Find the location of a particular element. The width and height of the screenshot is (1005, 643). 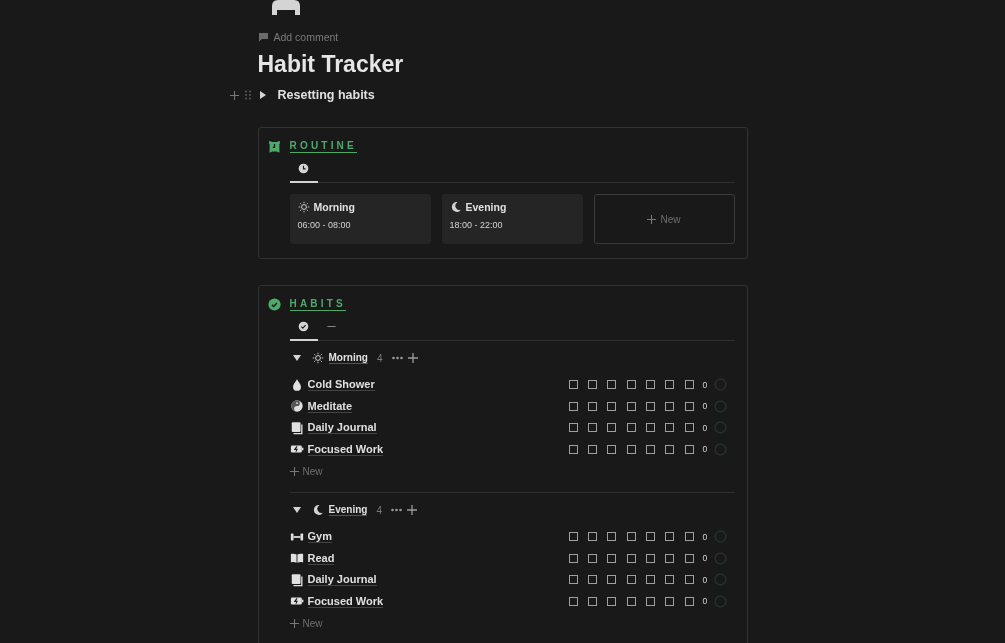

plus-icon is located at coordinates (294, 471).